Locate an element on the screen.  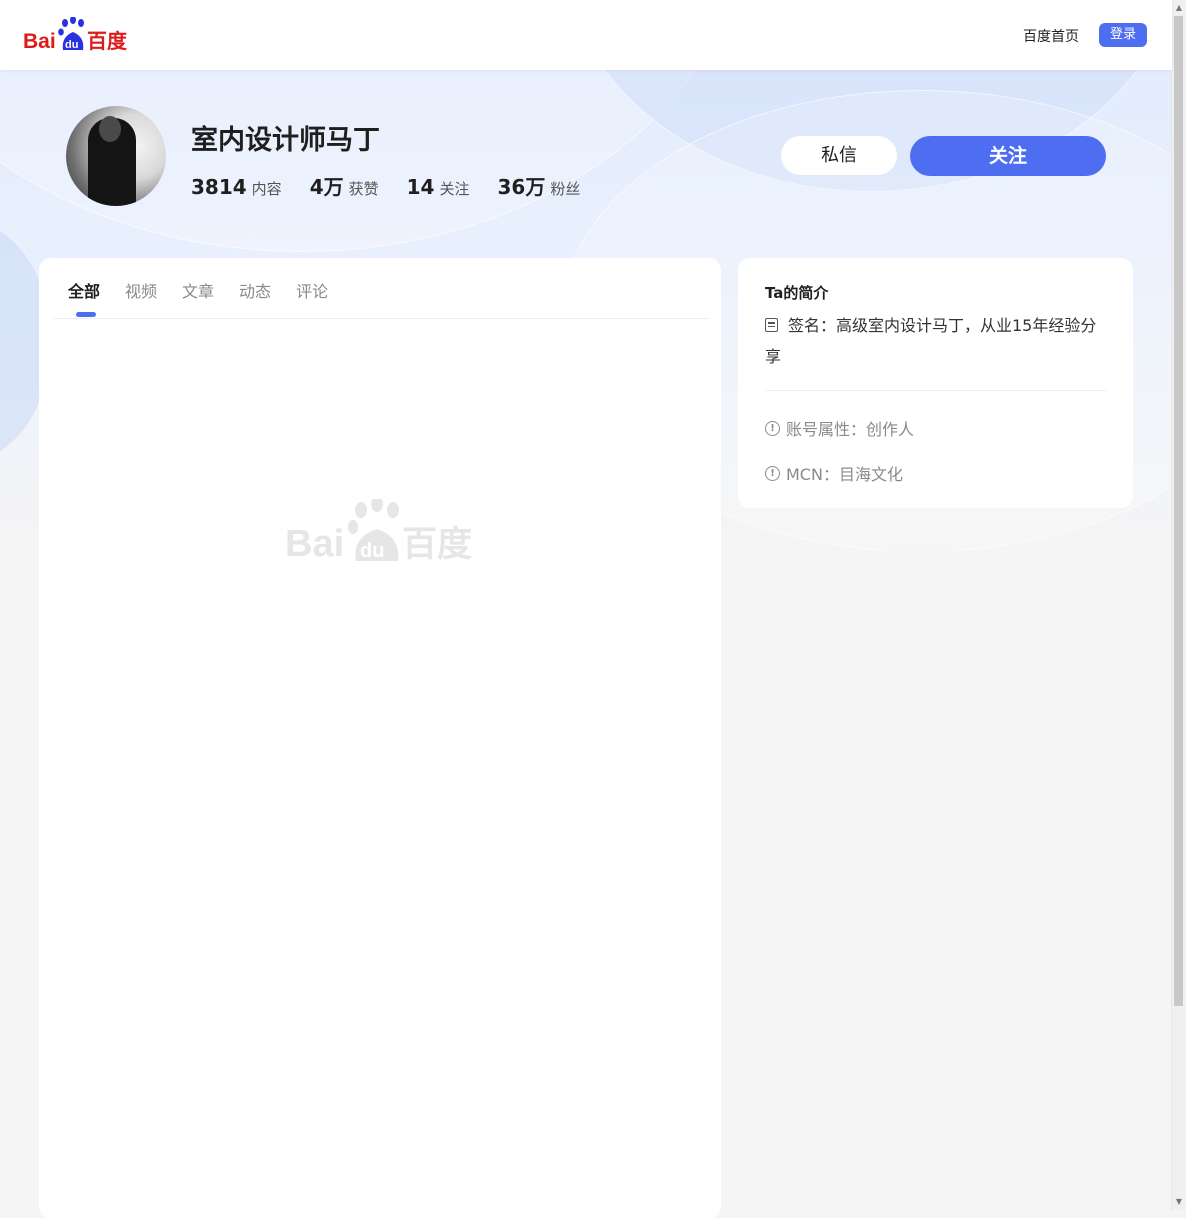
stat-label: 获赞 is located at coordinates (363, 189).